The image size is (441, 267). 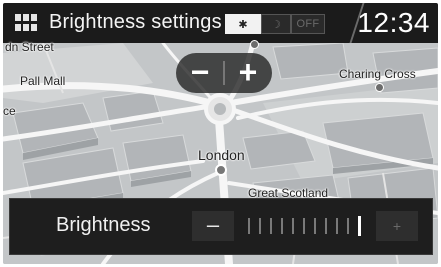 I want to click on header-bar: Brightness settings ✱ ☽ OFF 12:34, so click(x=220, y=23).